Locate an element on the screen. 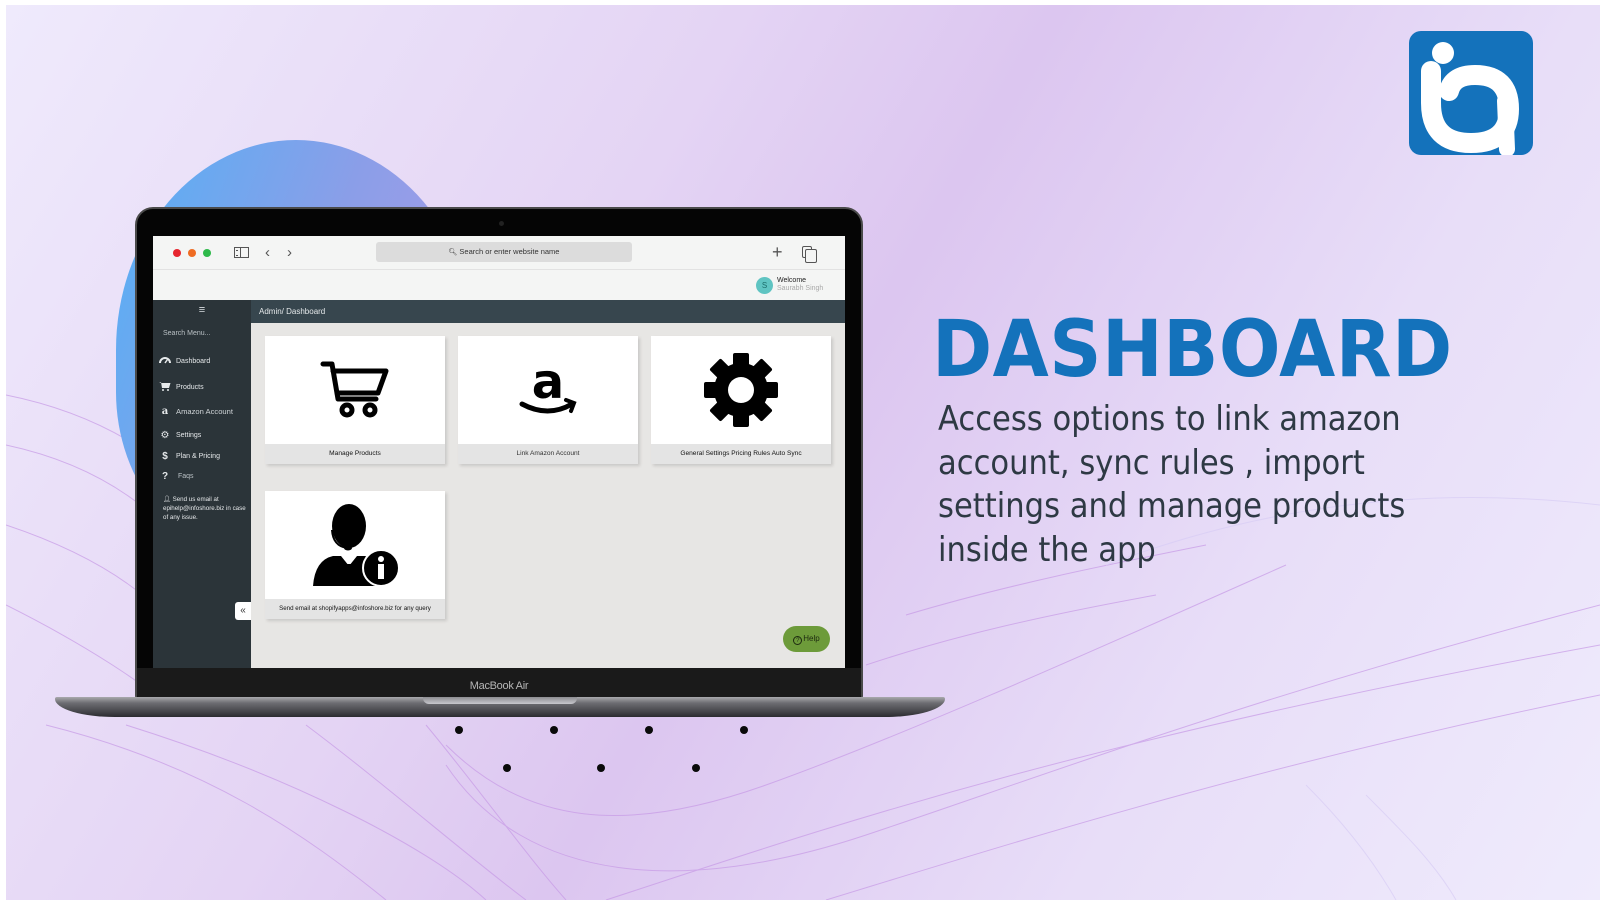  sidebar-item-amazon-account: a Amazon Account is located at coordinates (195, 411).